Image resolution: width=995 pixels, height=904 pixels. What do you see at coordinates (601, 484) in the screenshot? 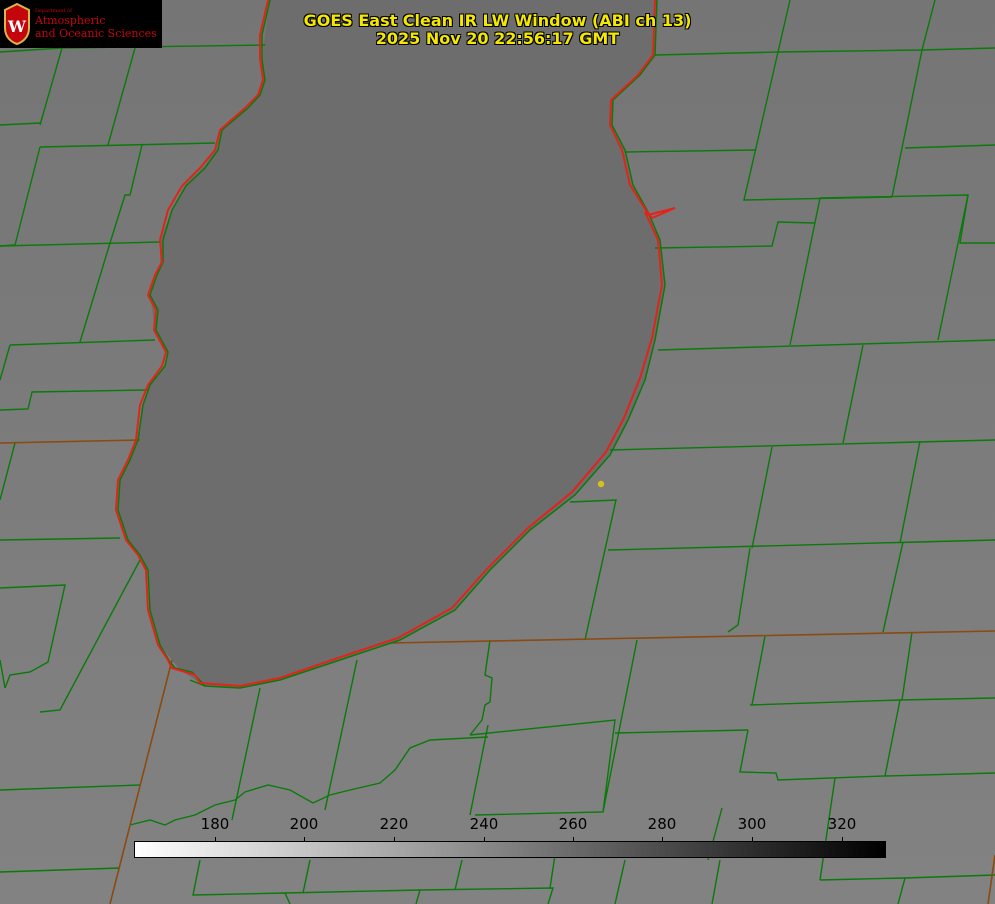
I see `location-marker` at bounding box center [601, 484].